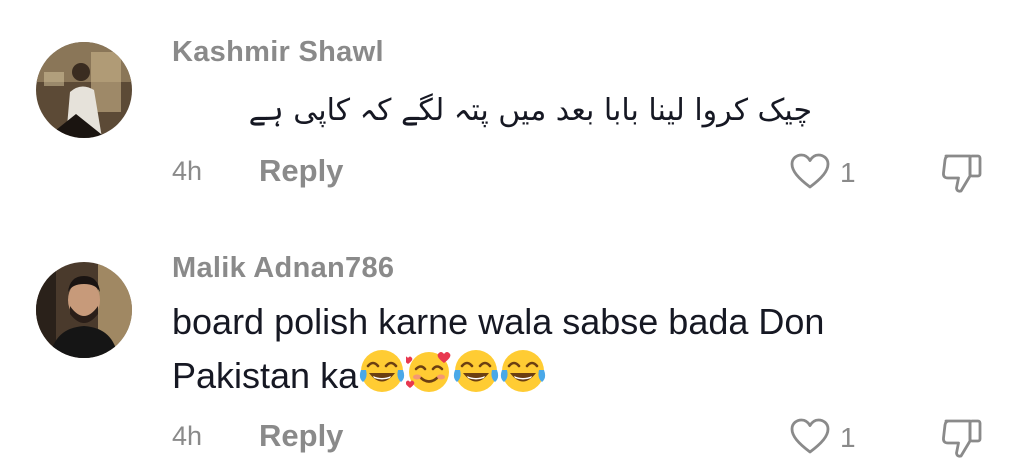 The image size is (1024, 476). What do you see at coordinates (265, 375) in the screenshot?
I see `comment-text-line-2-text: Pakistan ka` at bounding box center [265, 375].